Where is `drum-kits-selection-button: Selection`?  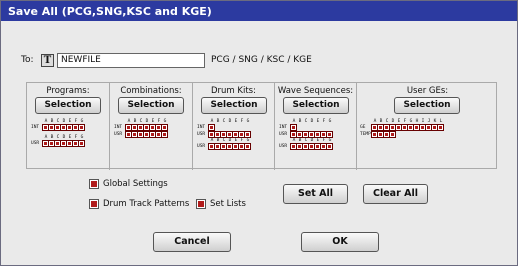 drum-kits-selection-button: Selection is located at coordinates (234, 105).